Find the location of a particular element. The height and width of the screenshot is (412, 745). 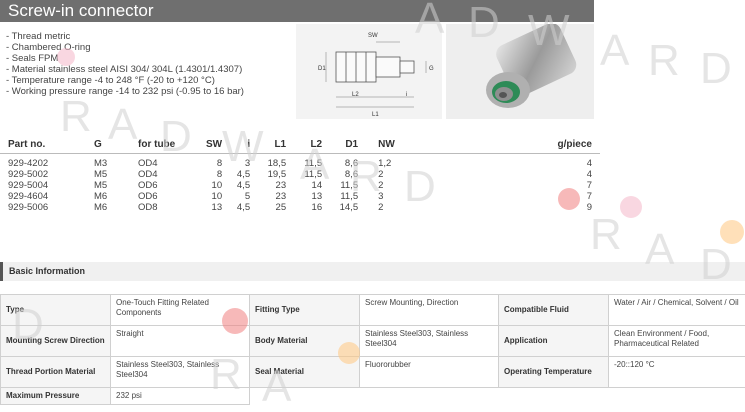

label-i: i is located at coordinates (406, 95).